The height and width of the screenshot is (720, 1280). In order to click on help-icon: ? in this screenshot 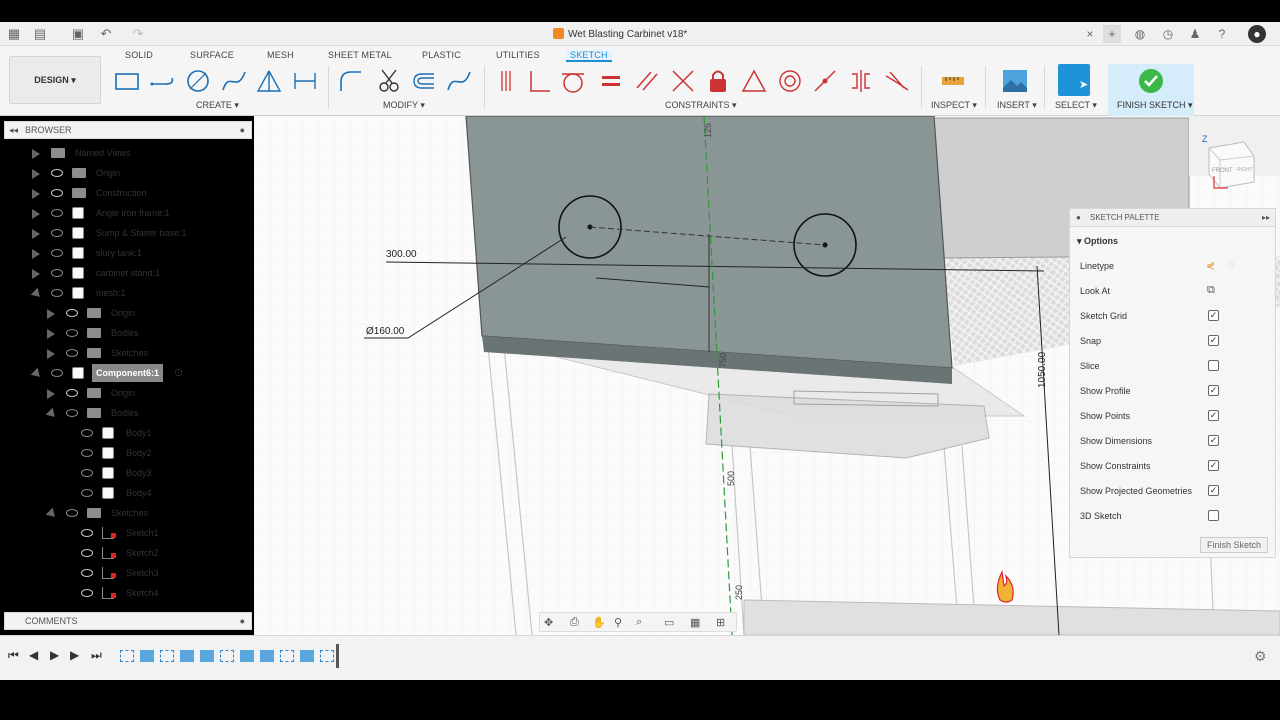, I will do `click(1222, 34)`.